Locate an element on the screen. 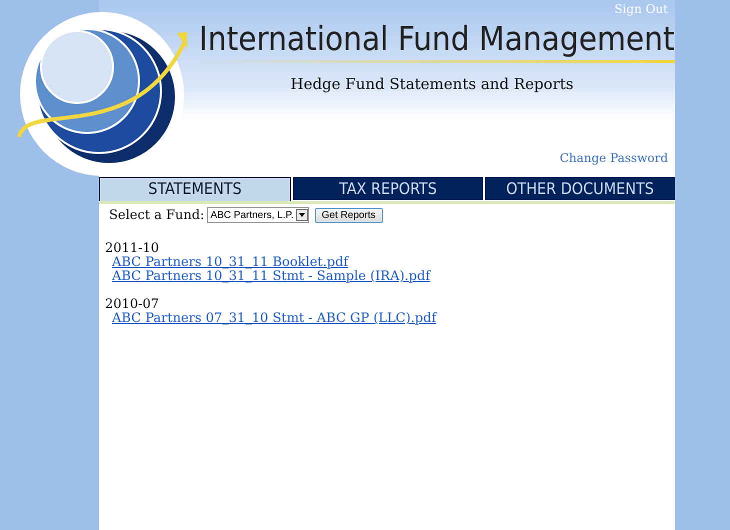  site-subtitle: Hedge Fund Statements and Reports is located at coordinates (432, 84).